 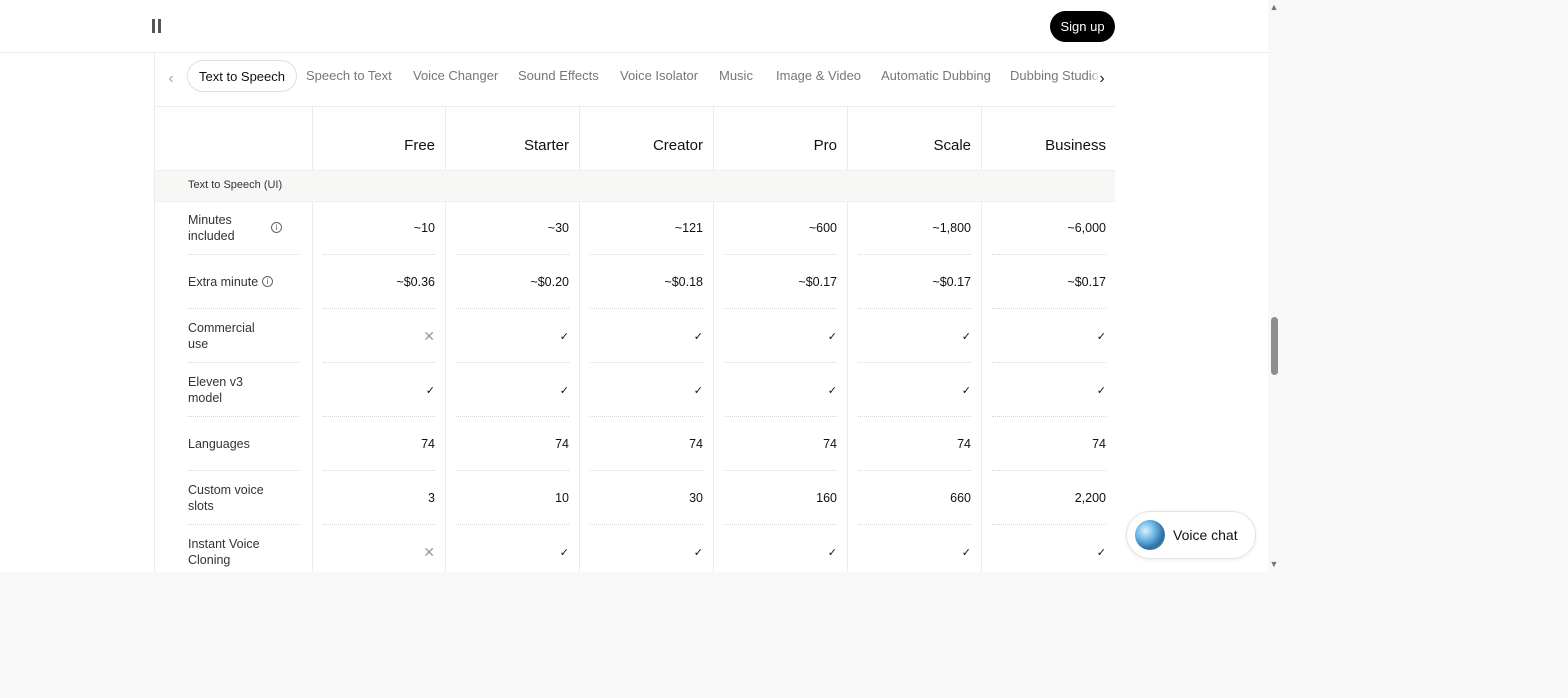 What do you see at coordinates (429, 335) in the screenshot?
I see `cross-icon: ✕` at bounding box center [429, 335].